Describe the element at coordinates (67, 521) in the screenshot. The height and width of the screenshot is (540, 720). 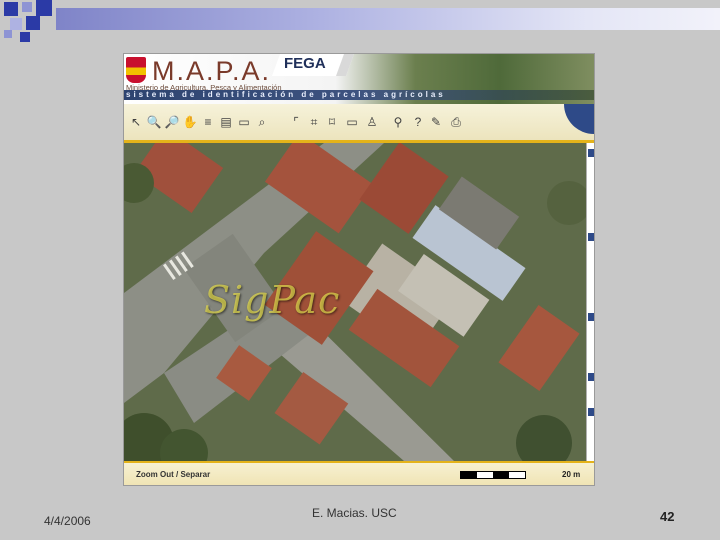
I see `slide-date: 4/4/2006` at that location.